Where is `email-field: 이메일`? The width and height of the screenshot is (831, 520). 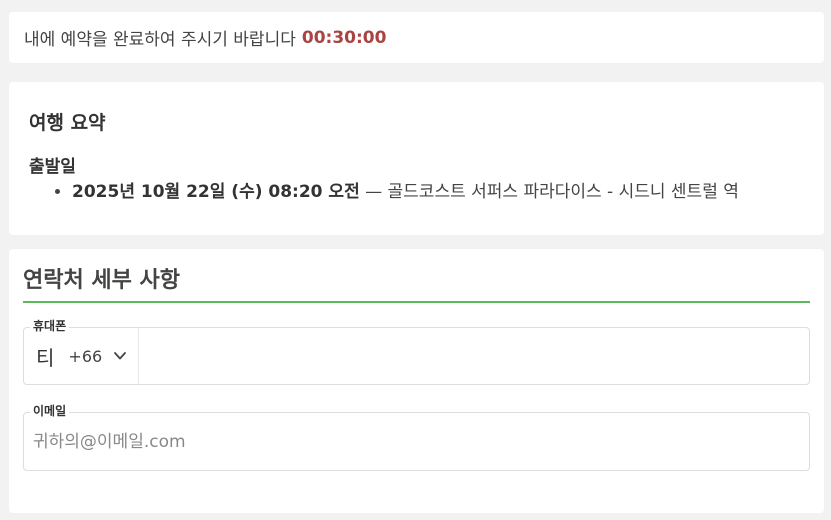 email-field: 이메일 is located at coordinates (416, 437).